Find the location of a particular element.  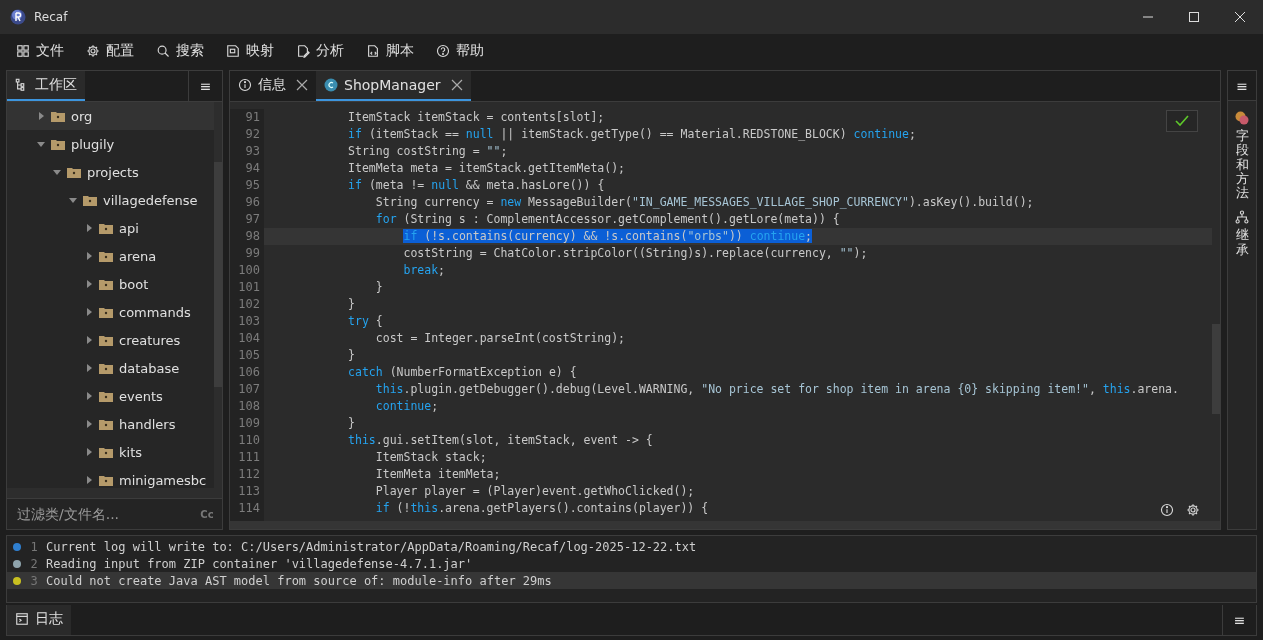

close-icon is located at coordinates (1240, 17).